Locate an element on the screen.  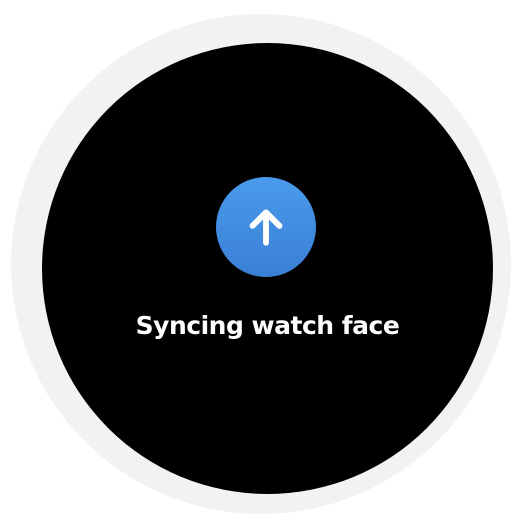
arrow-up-icon is located at coordinates (266, 227).